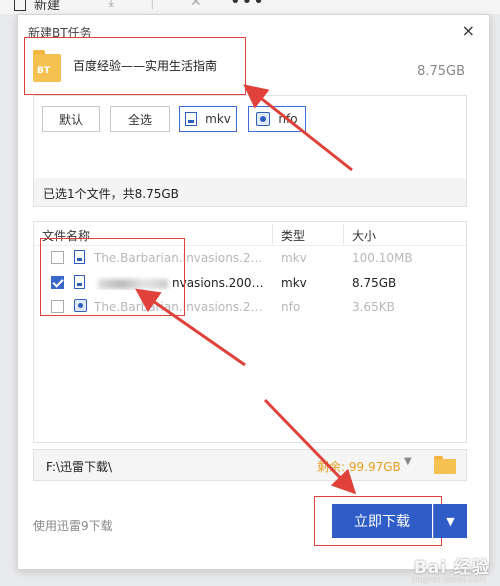 This screenshot has height=586, width=500. I want to click on torrent-header: BT 百度经验——实用生活指南, so click(135, 66).